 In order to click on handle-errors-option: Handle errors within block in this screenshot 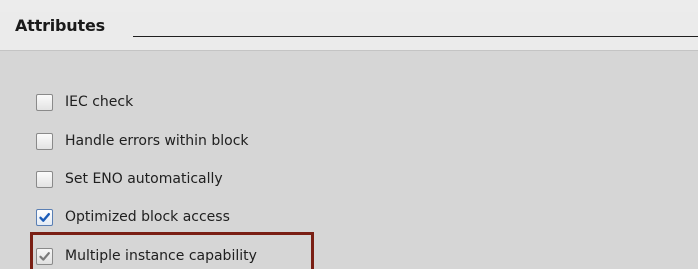, I will do `click(142, 141)`.